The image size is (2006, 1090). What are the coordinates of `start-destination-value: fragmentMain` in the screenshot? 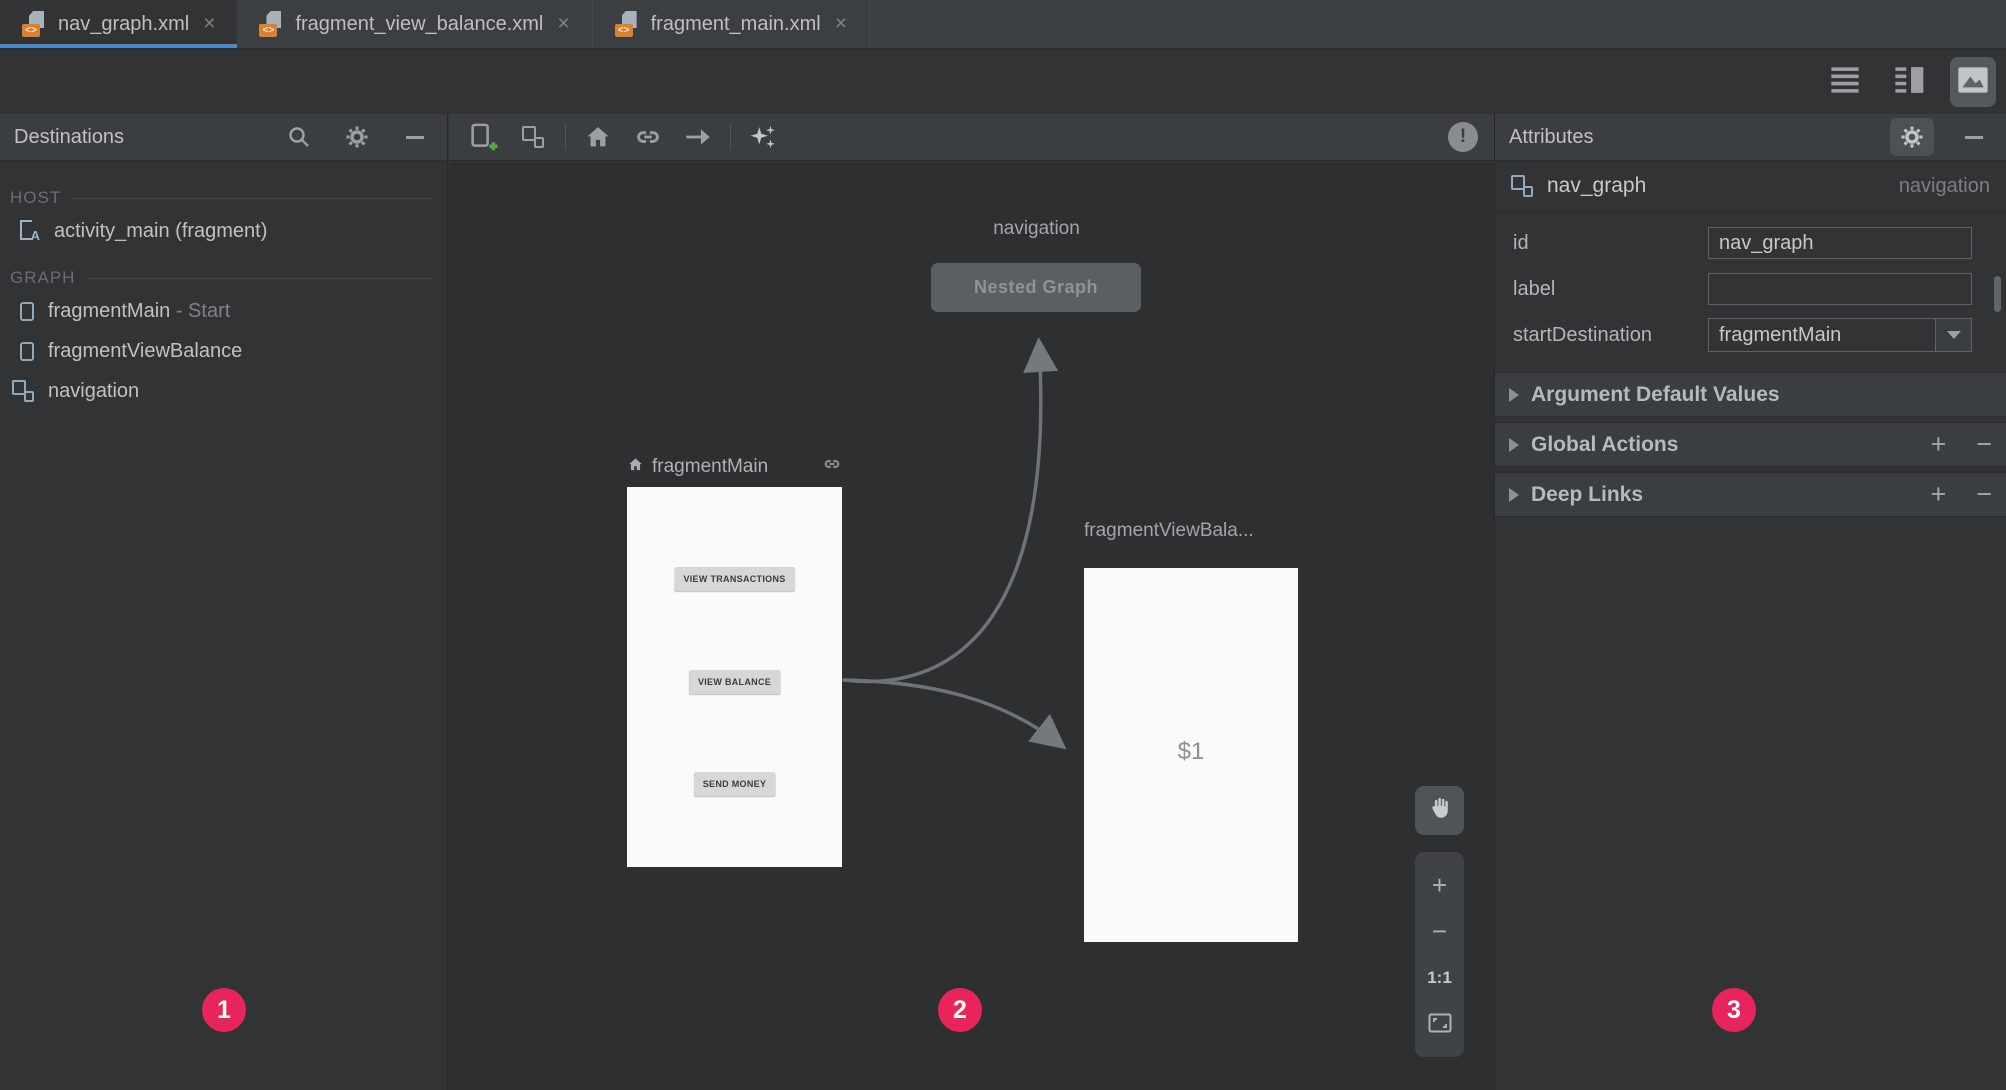 It's located at (1780, 334).